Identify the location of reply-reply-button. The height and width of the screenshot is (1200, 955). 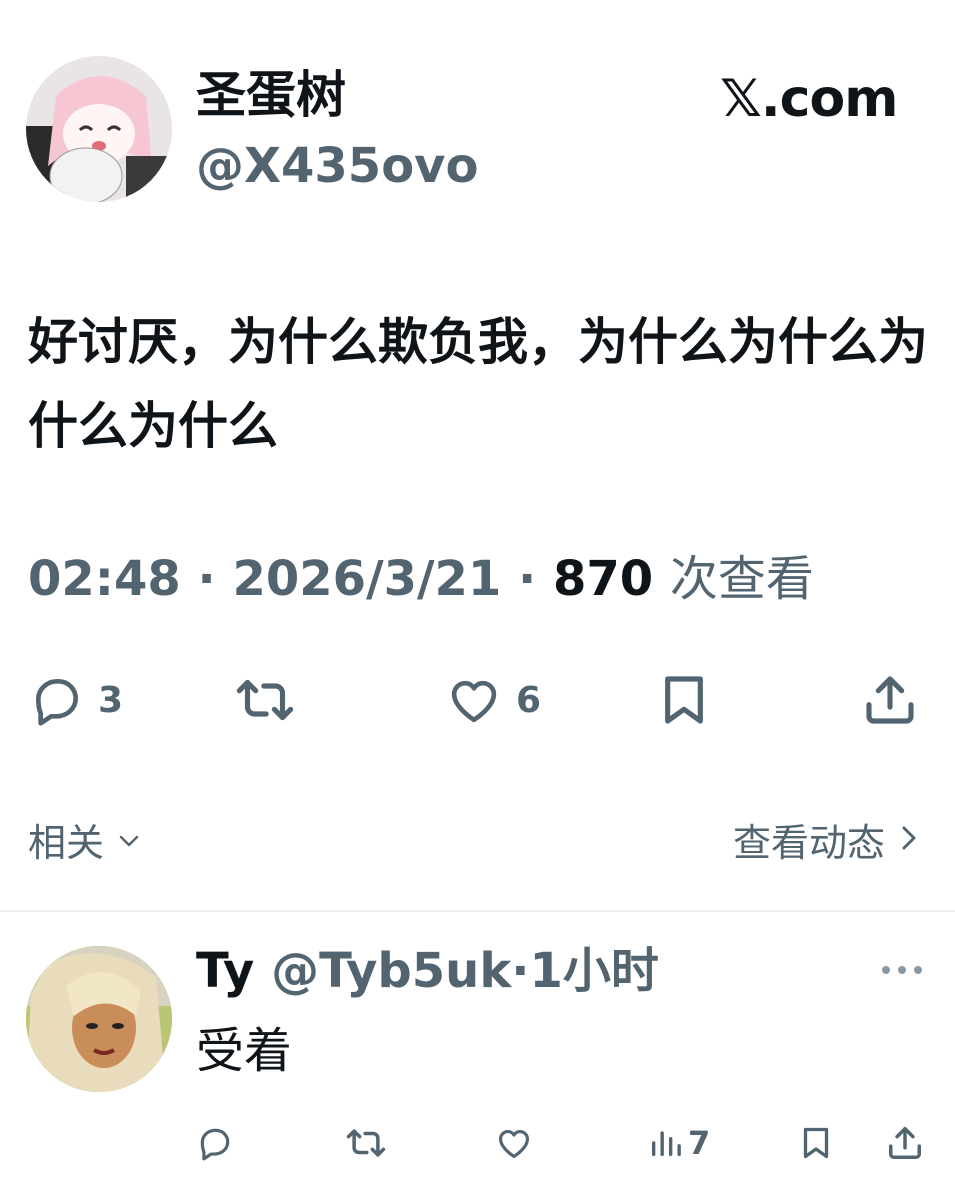
(215, 1143).